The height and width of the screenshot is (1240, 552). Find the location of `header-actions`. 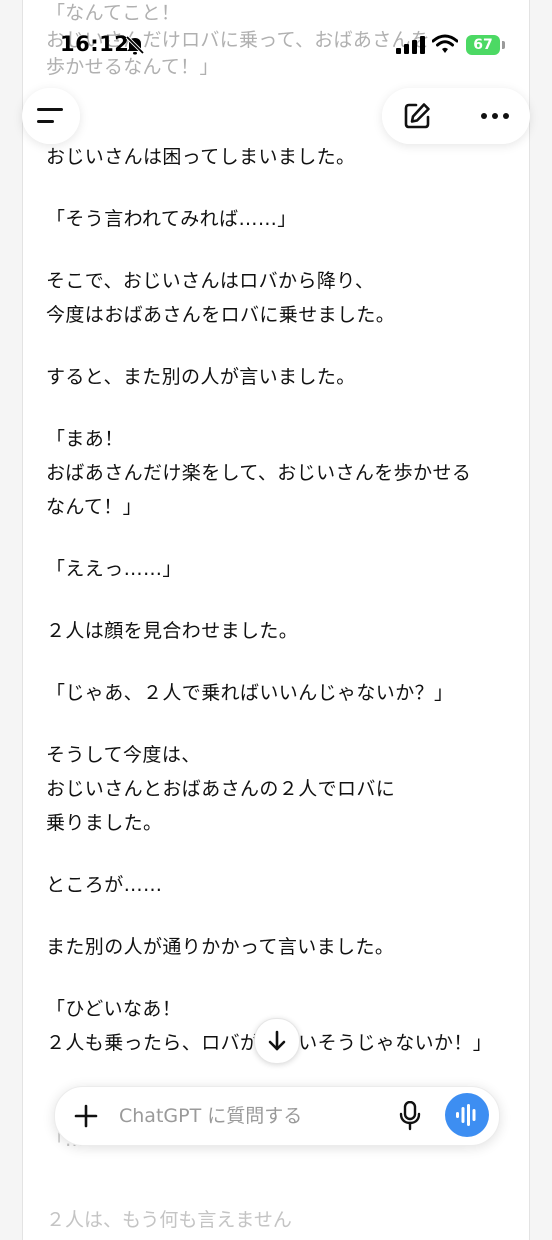

header-actions is located at coordinates (456, 116).